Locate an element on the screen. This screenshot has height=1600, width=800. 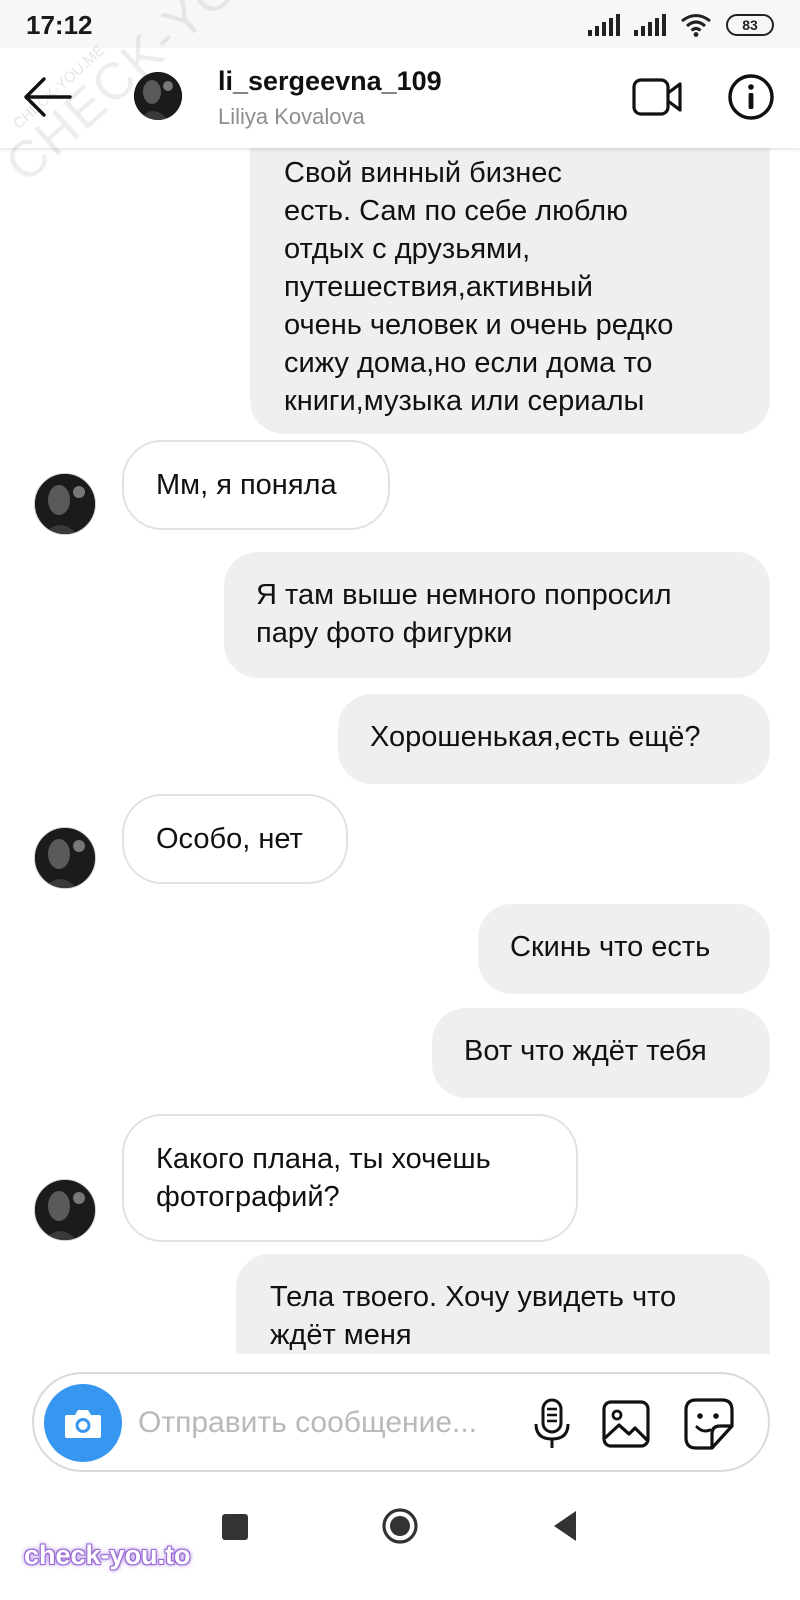
message-outgoing: Хорошенькая,есть ещё? is located at coordinates (554, 739).